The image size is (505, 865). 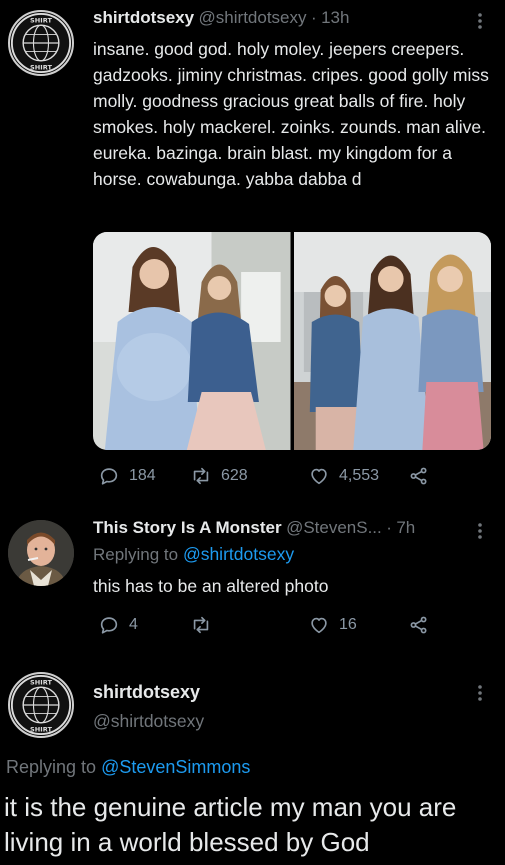 I want to click on replying-to: Replying to @StevenSimmons, so click(x=128, y=767).